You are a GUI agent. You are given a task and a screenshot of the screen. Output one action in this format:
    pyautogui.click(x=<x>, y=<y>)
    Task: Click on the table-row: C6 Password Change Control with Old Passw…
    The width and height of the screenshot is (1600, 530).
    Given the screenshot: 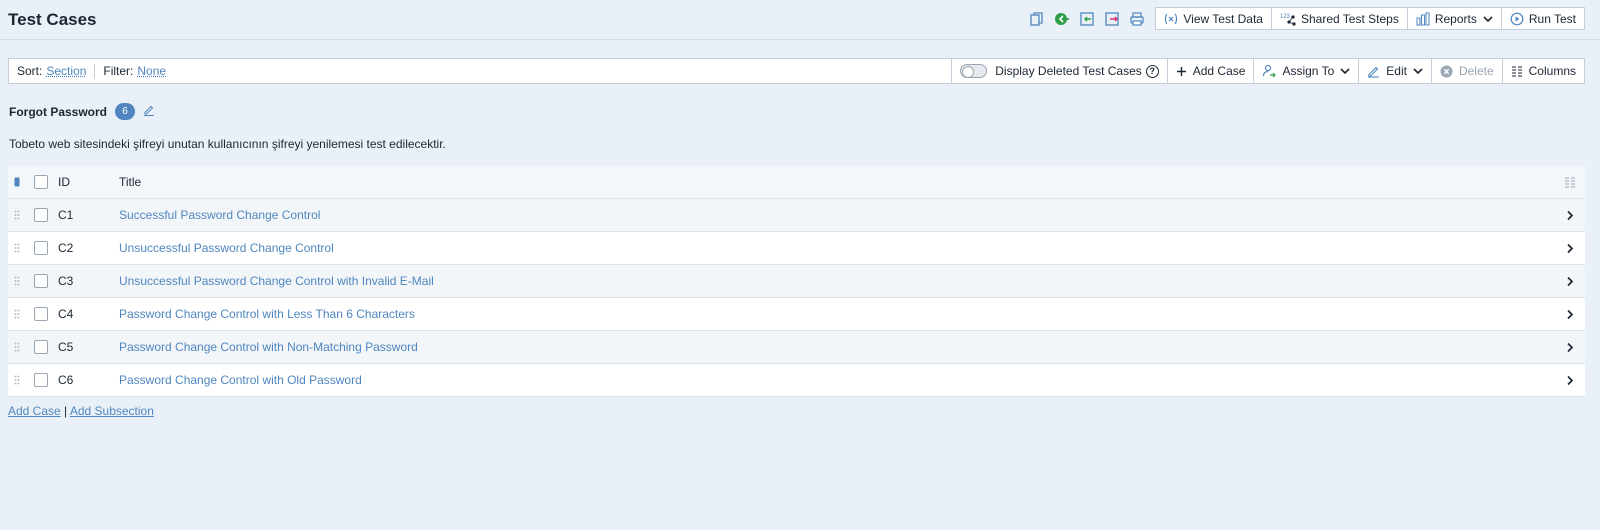 What is the action you would take?
    pyautogui.click(x=796, y=380)
    